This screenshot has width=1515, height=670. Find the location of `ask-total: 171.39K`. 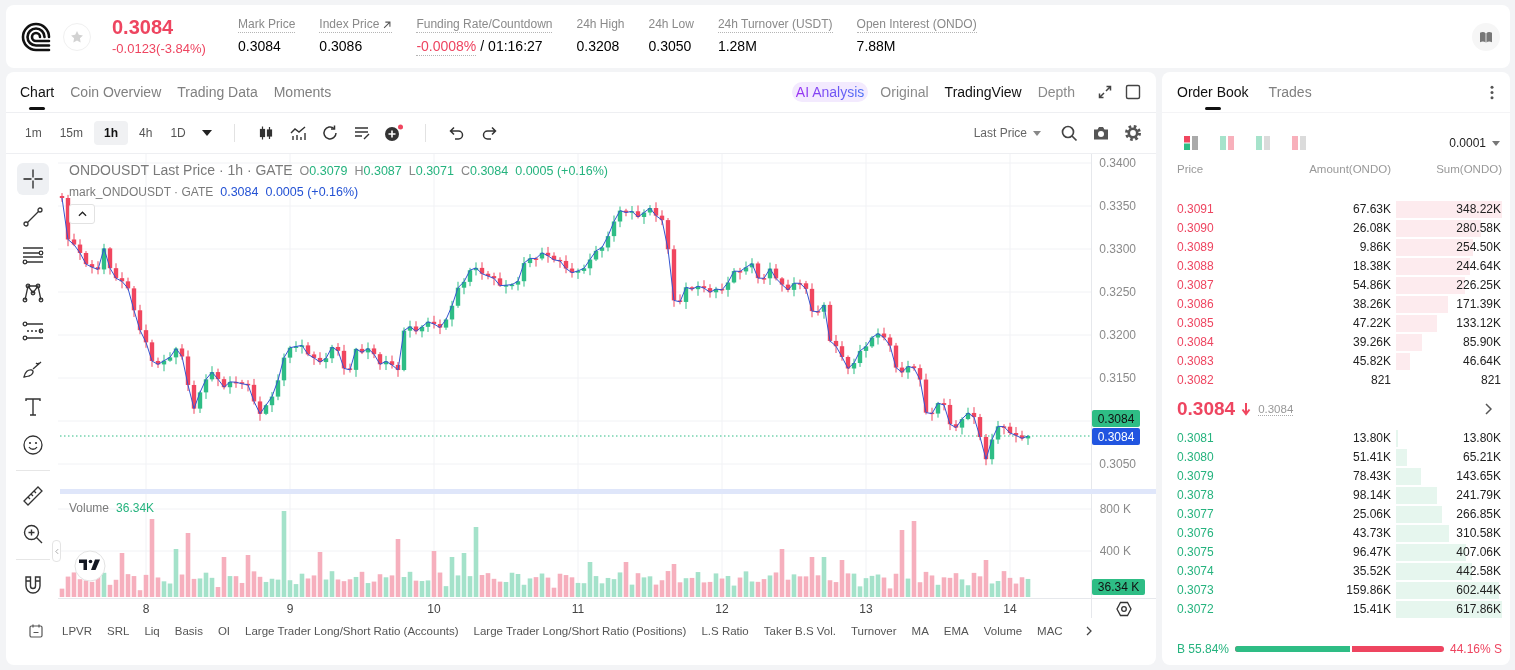

ask-total: 171.39K is located at coordinates (1479, 304).